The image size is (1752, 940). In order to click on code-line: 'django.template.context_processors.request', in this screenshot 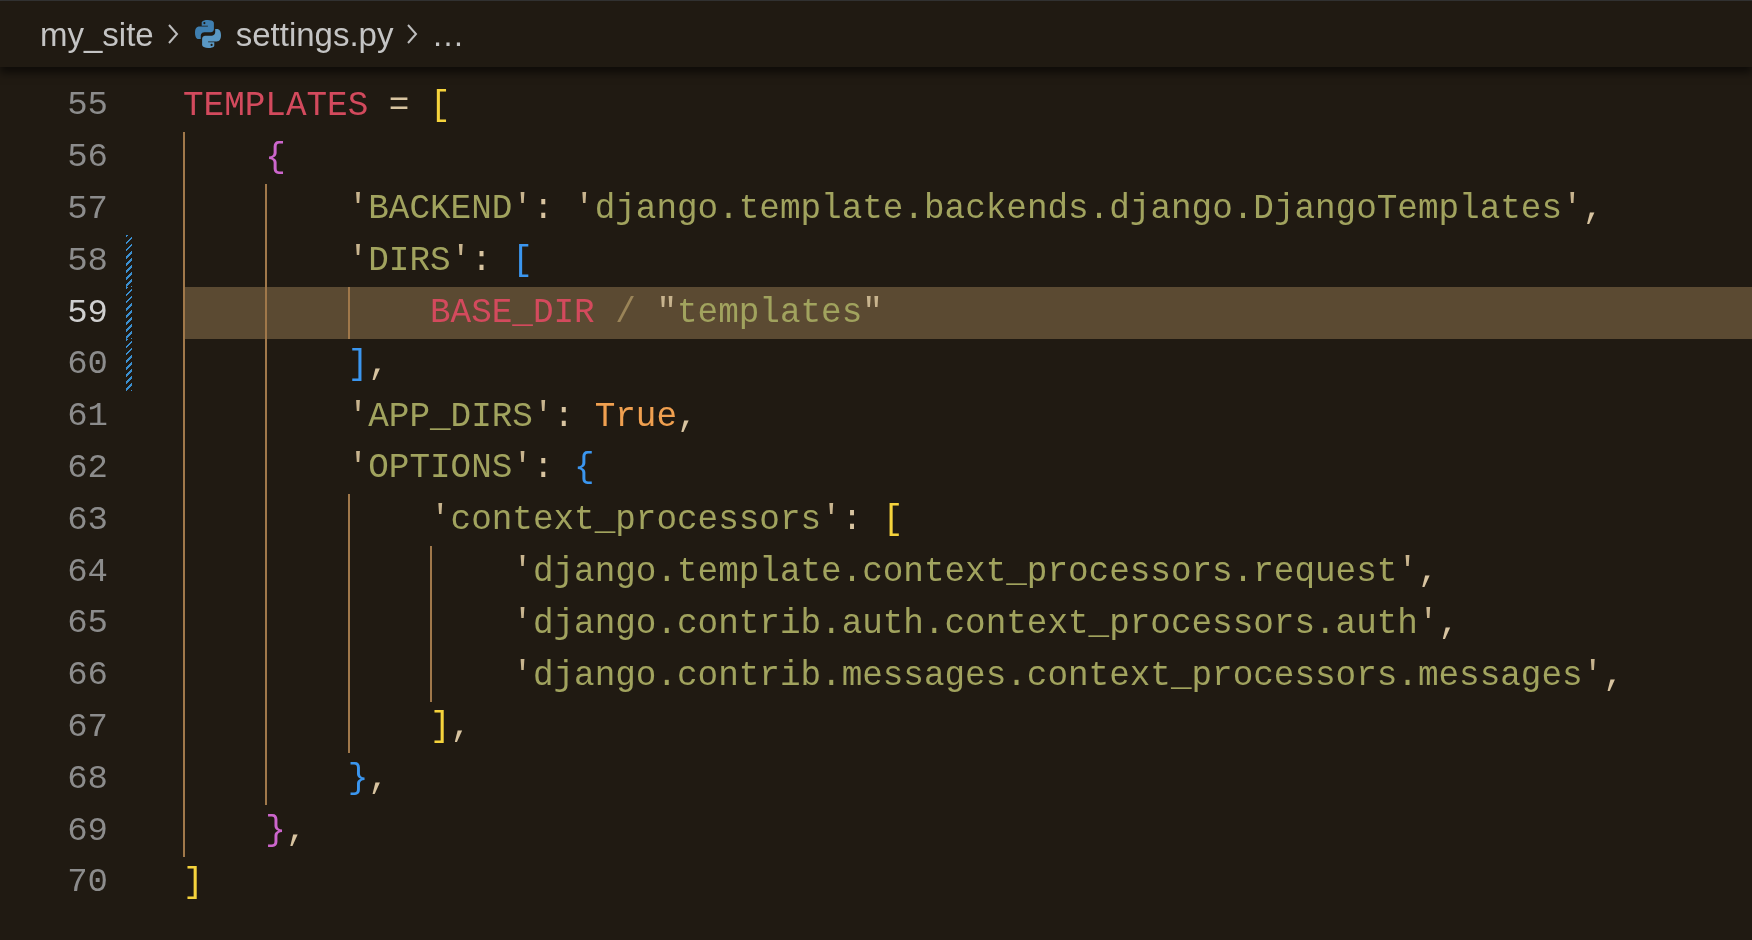, I will do `click(975, 572)`.